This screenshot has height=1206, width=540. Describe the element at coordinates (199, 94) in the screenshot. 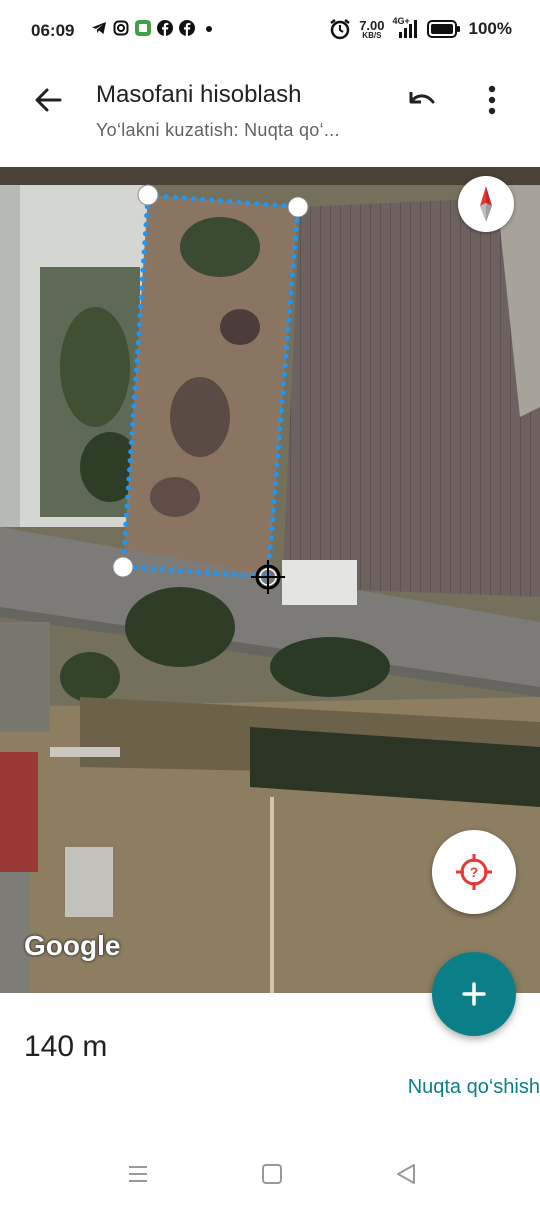

I see `page-title: Masofani hisoblash` at that location.